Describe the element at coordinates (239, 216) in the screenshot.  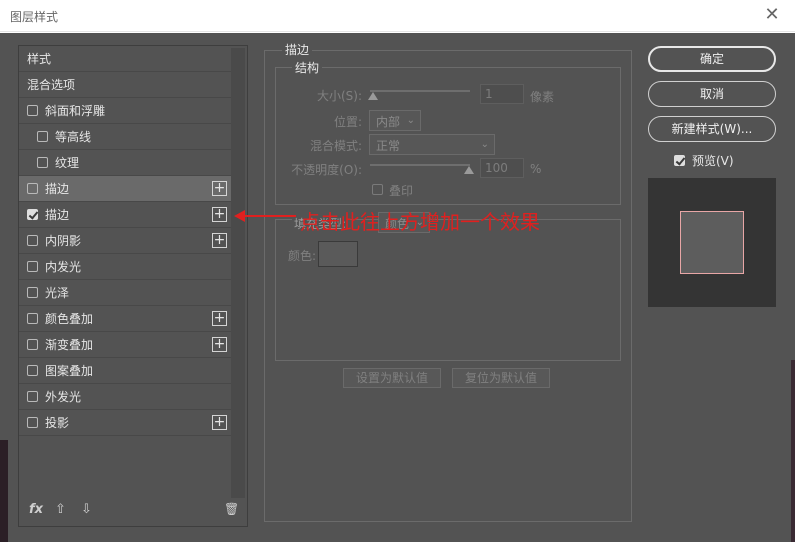
I see `annotation-arrow-icon` at that location.